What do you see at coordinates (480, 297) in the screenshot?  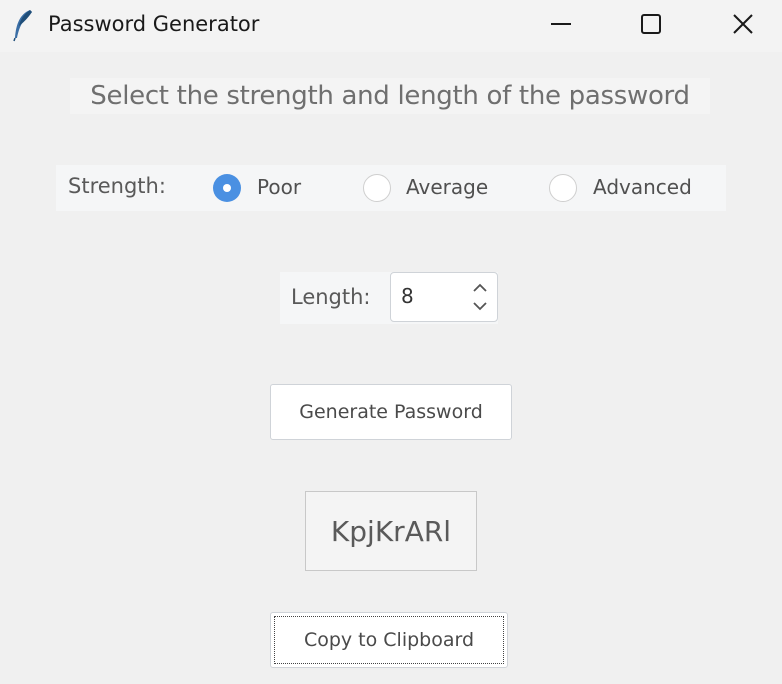 I see `spin-arrows-icon` at bounding box center [480, 297].